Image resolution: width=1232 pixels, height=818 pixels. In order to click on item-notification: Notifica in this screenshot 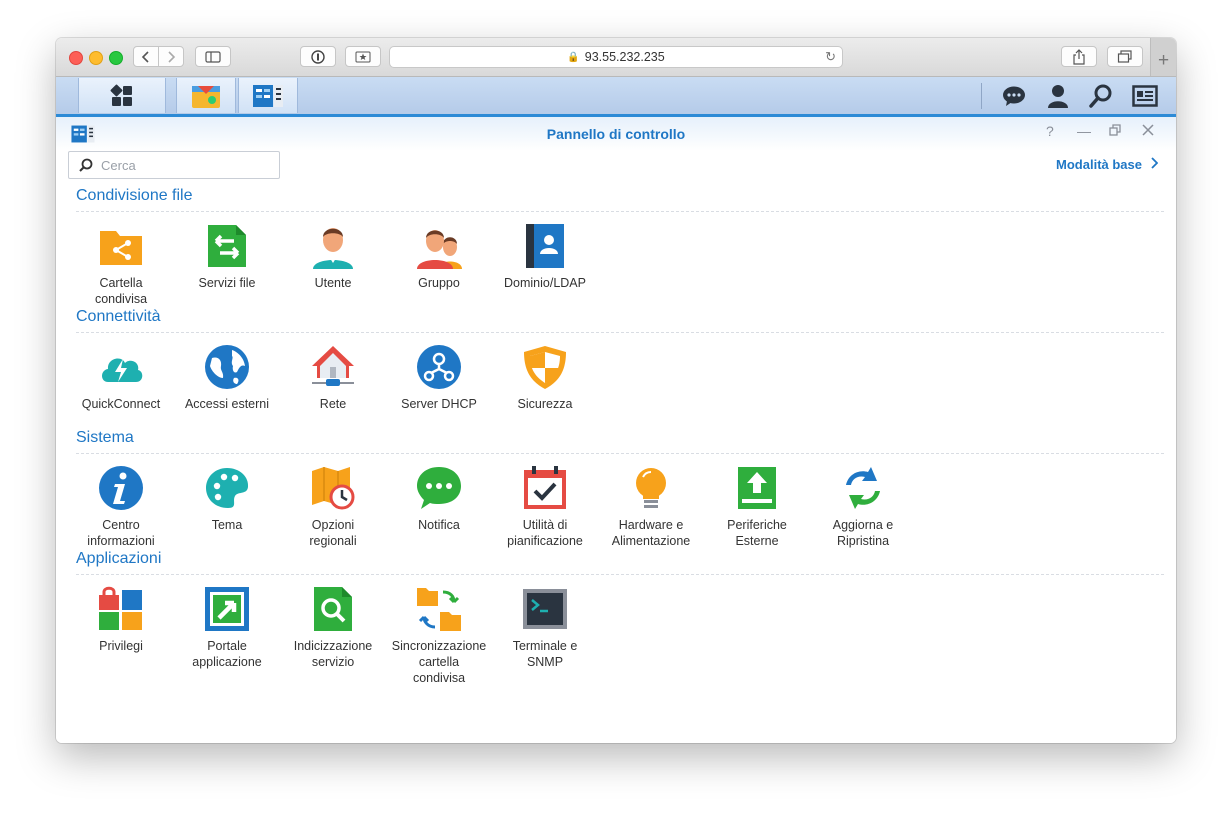, I will do `click(439, 499)`.